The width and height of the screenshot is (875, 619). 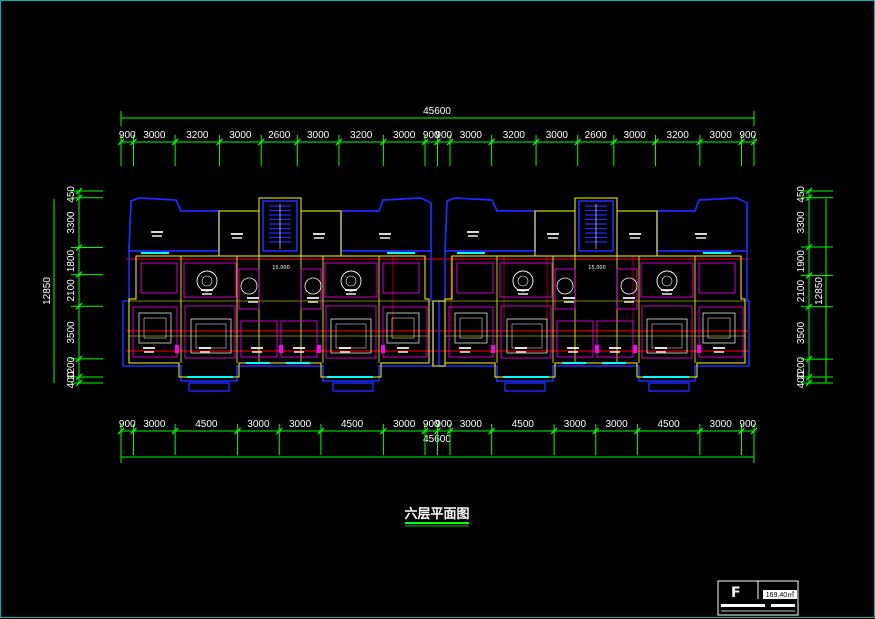 I want to click on title-block-area: 169.40㎡, so click(x=780, y=595).